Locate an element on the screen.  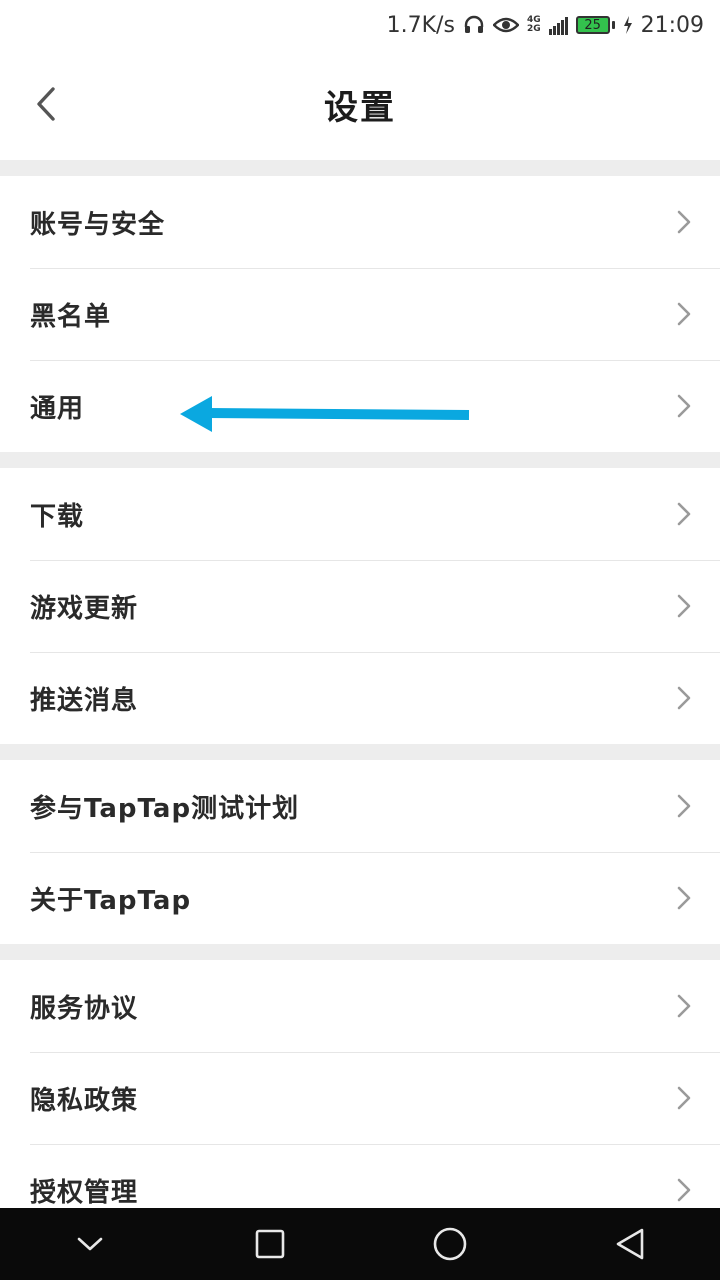
row-label: 推送消息 is located at coordinates (84, 700).